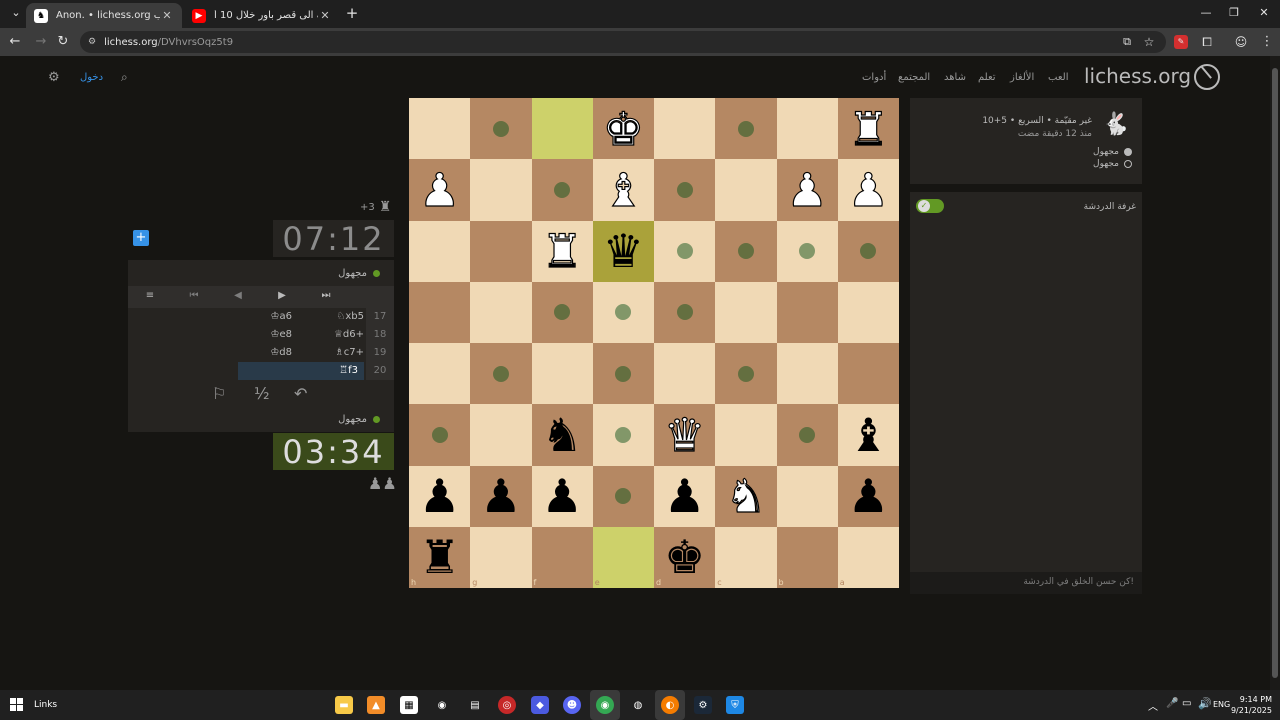  Describe the element at coordinates (868, 434) in the screenshot. I see `black-piece: ♝` at that location.